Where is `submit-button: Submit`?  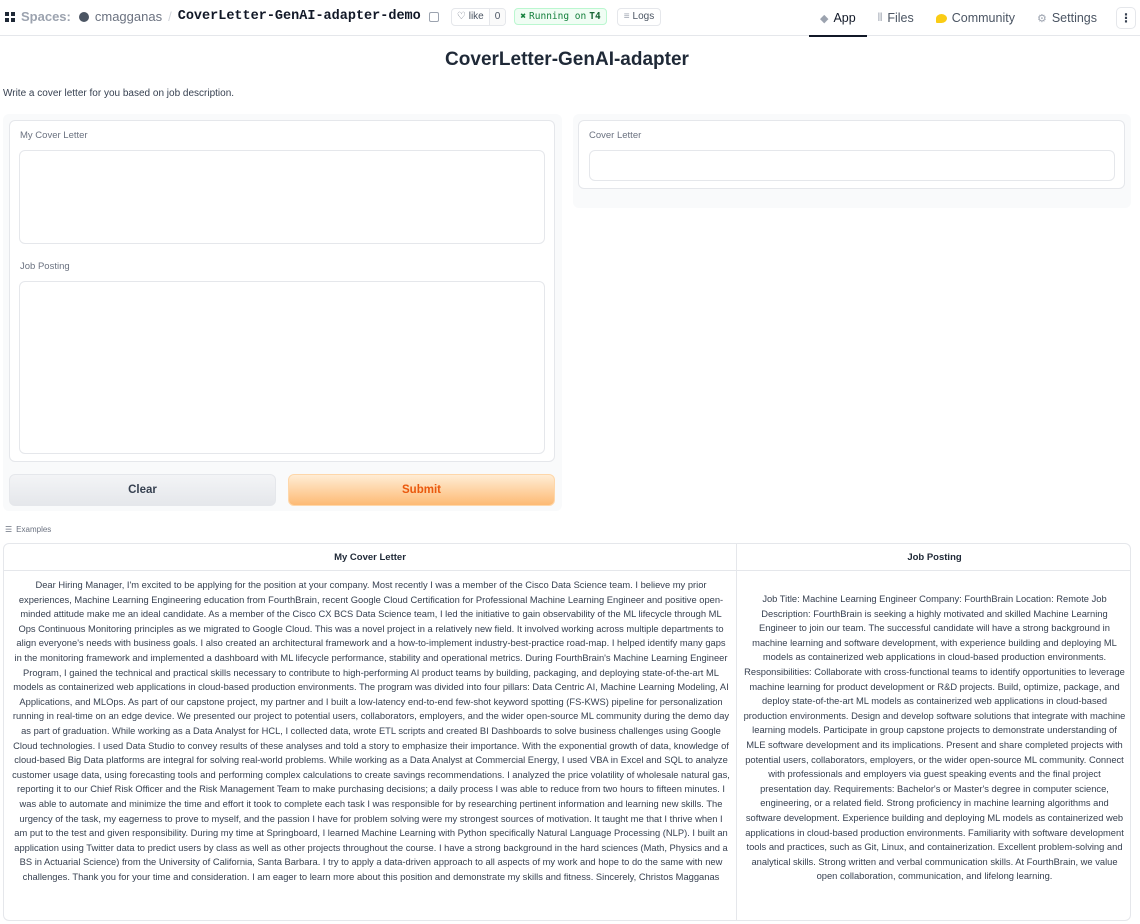 submit-button: Submit is located at coordinates (421, 490).